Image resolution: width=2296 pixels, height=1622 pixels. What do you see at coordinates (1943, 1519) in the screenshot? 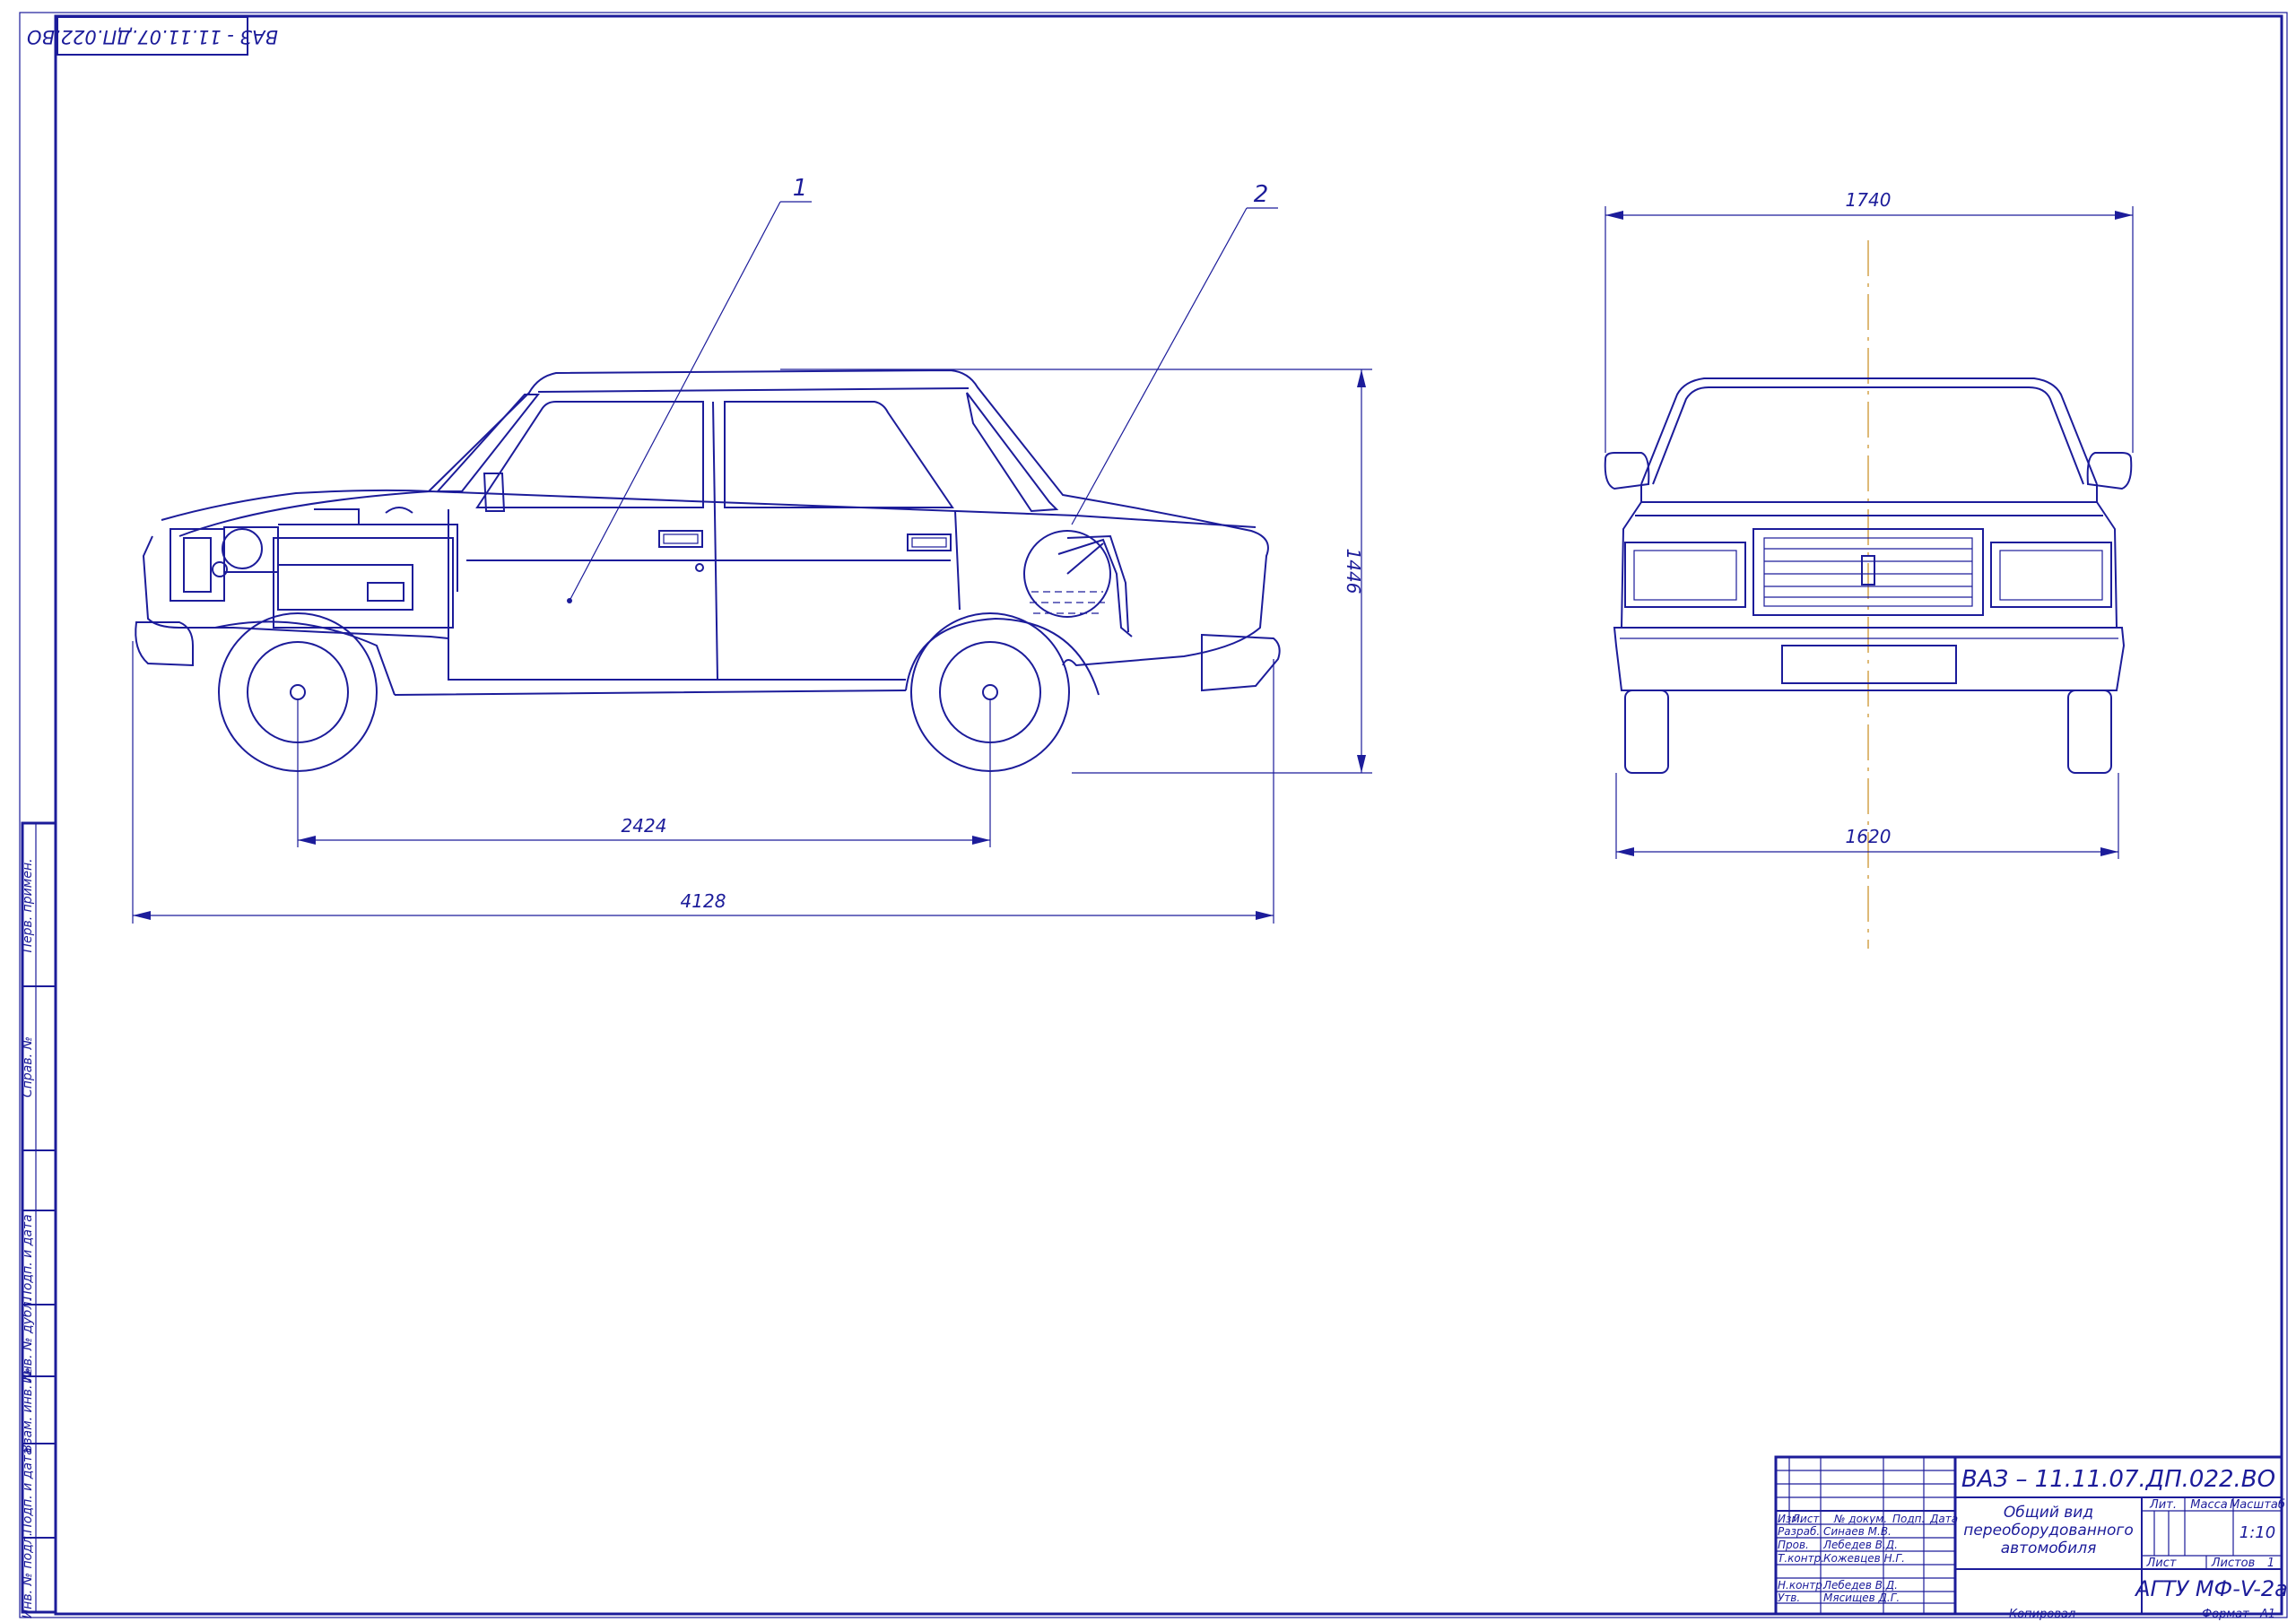
I see `tb-hdr-data: Дата` at bounding box center [1943, 1519].